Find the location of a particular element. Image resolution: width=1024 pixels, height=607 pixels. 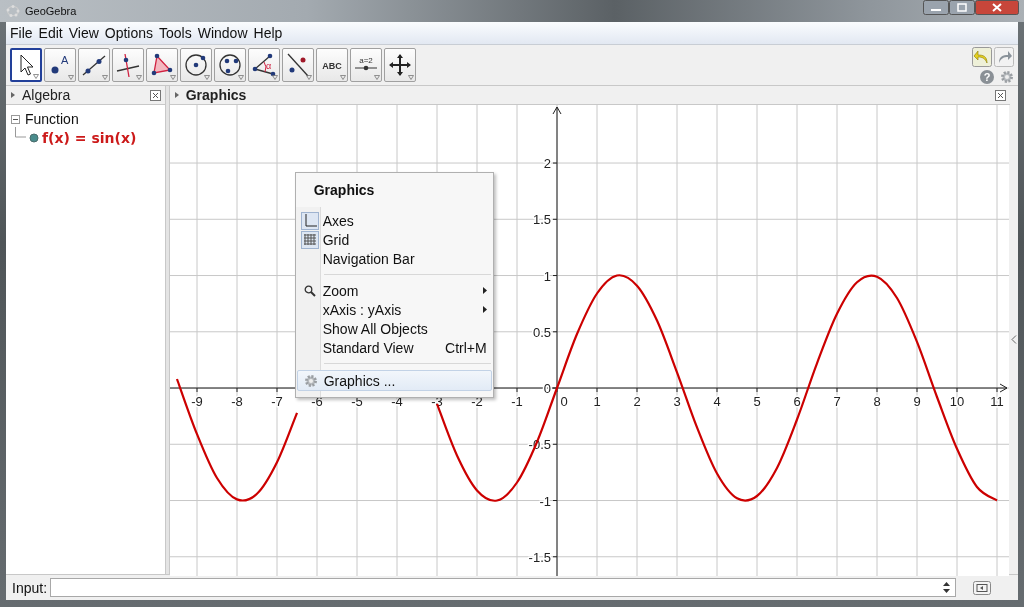

x-tick-label: 10 is located at coordinates (956, 402).